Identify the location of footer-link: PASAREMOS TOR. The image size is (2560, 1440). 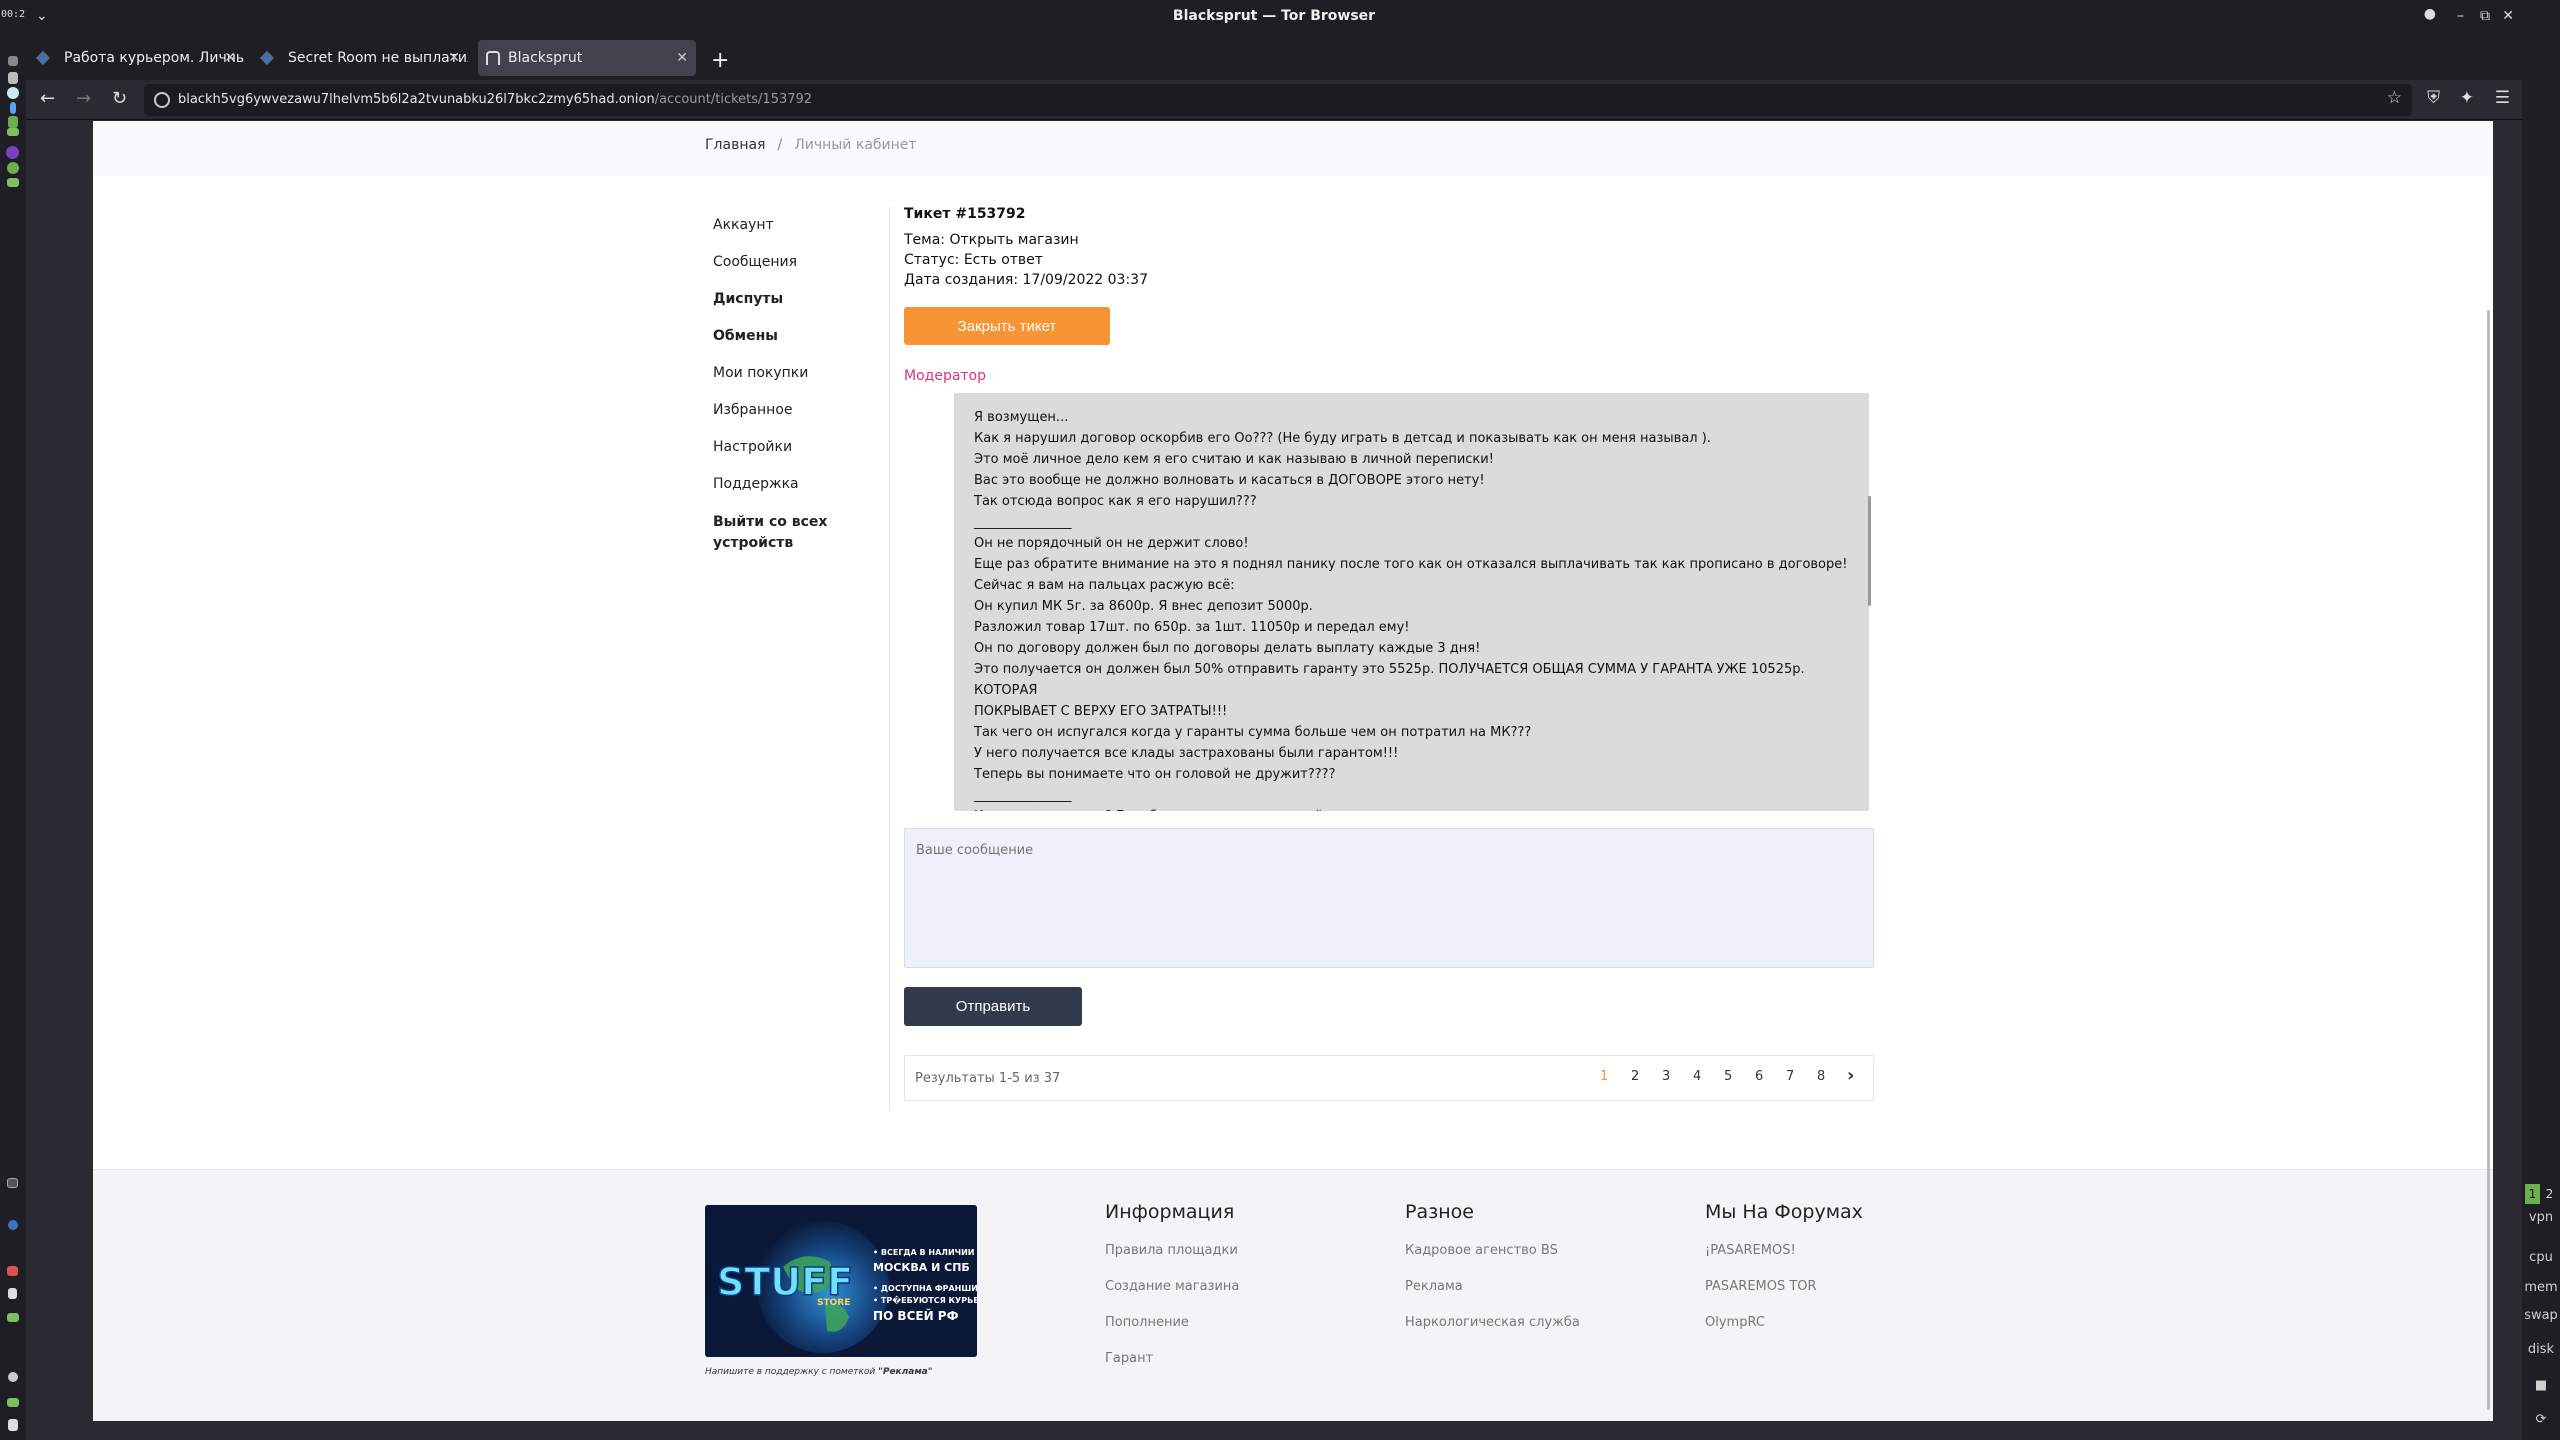
(1784, 1297).